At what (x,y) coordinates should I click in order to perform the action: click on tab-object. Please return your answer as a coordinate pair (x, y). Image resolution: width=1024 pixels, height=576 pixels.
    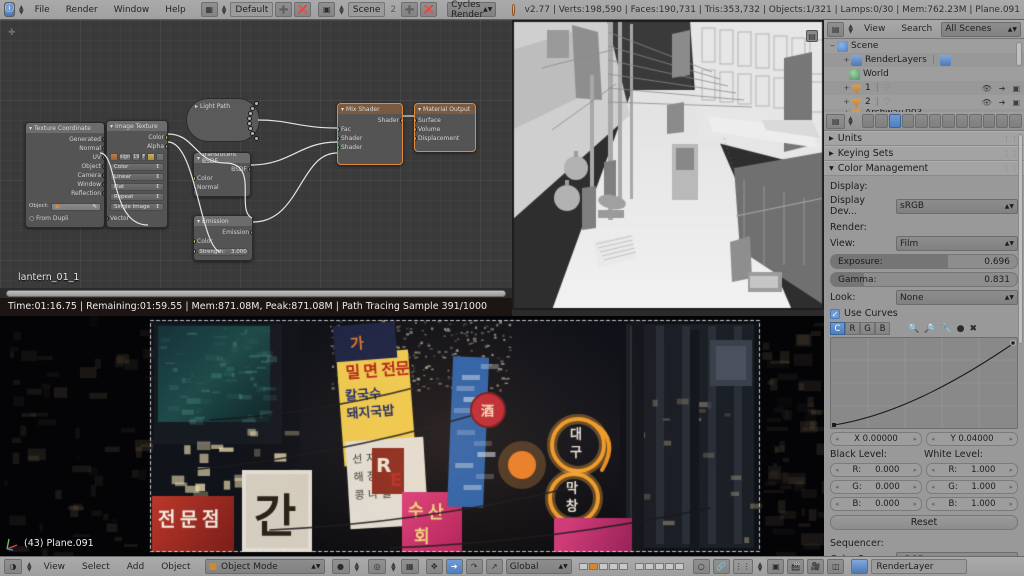
    Looking at the image, I should click on (921, 121).